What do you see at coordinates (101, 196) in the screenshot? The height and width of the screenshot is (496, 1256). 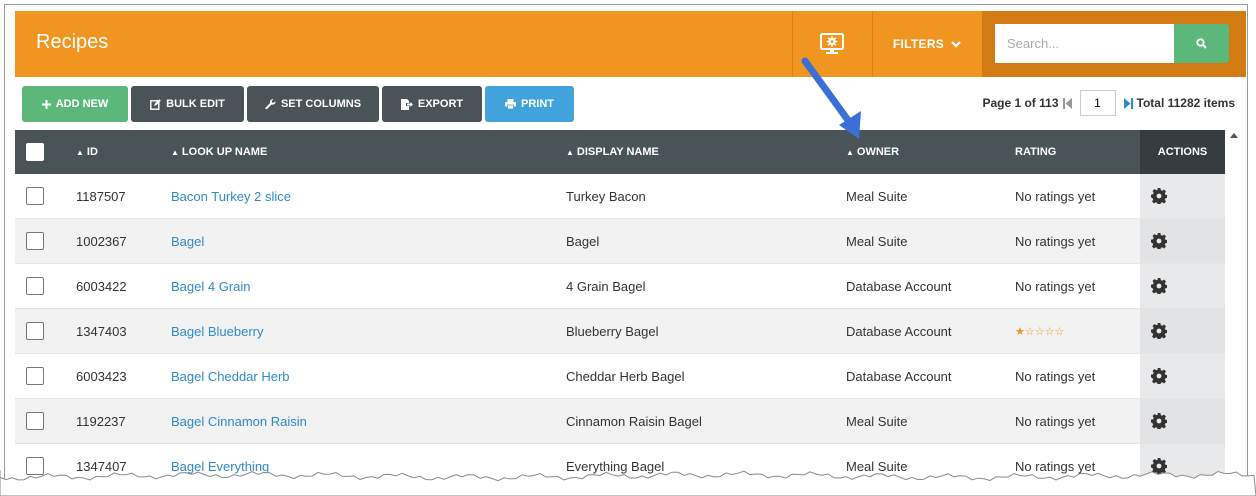 I see `cell-id: 1187507` at bounding box center [101, 196].